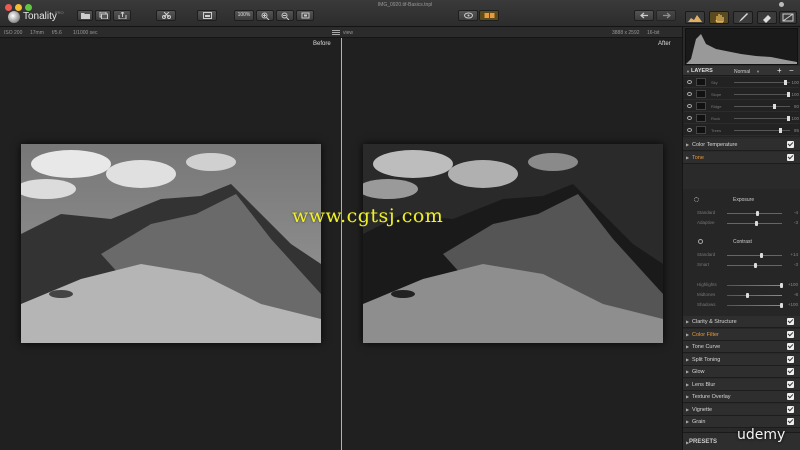 Image resolution: width=800 pixels, height=450 pixels. What do you see at coordinates (795, 264) in the screenshot?
I see `slider-value: -3` at bounding box center [795, 264].